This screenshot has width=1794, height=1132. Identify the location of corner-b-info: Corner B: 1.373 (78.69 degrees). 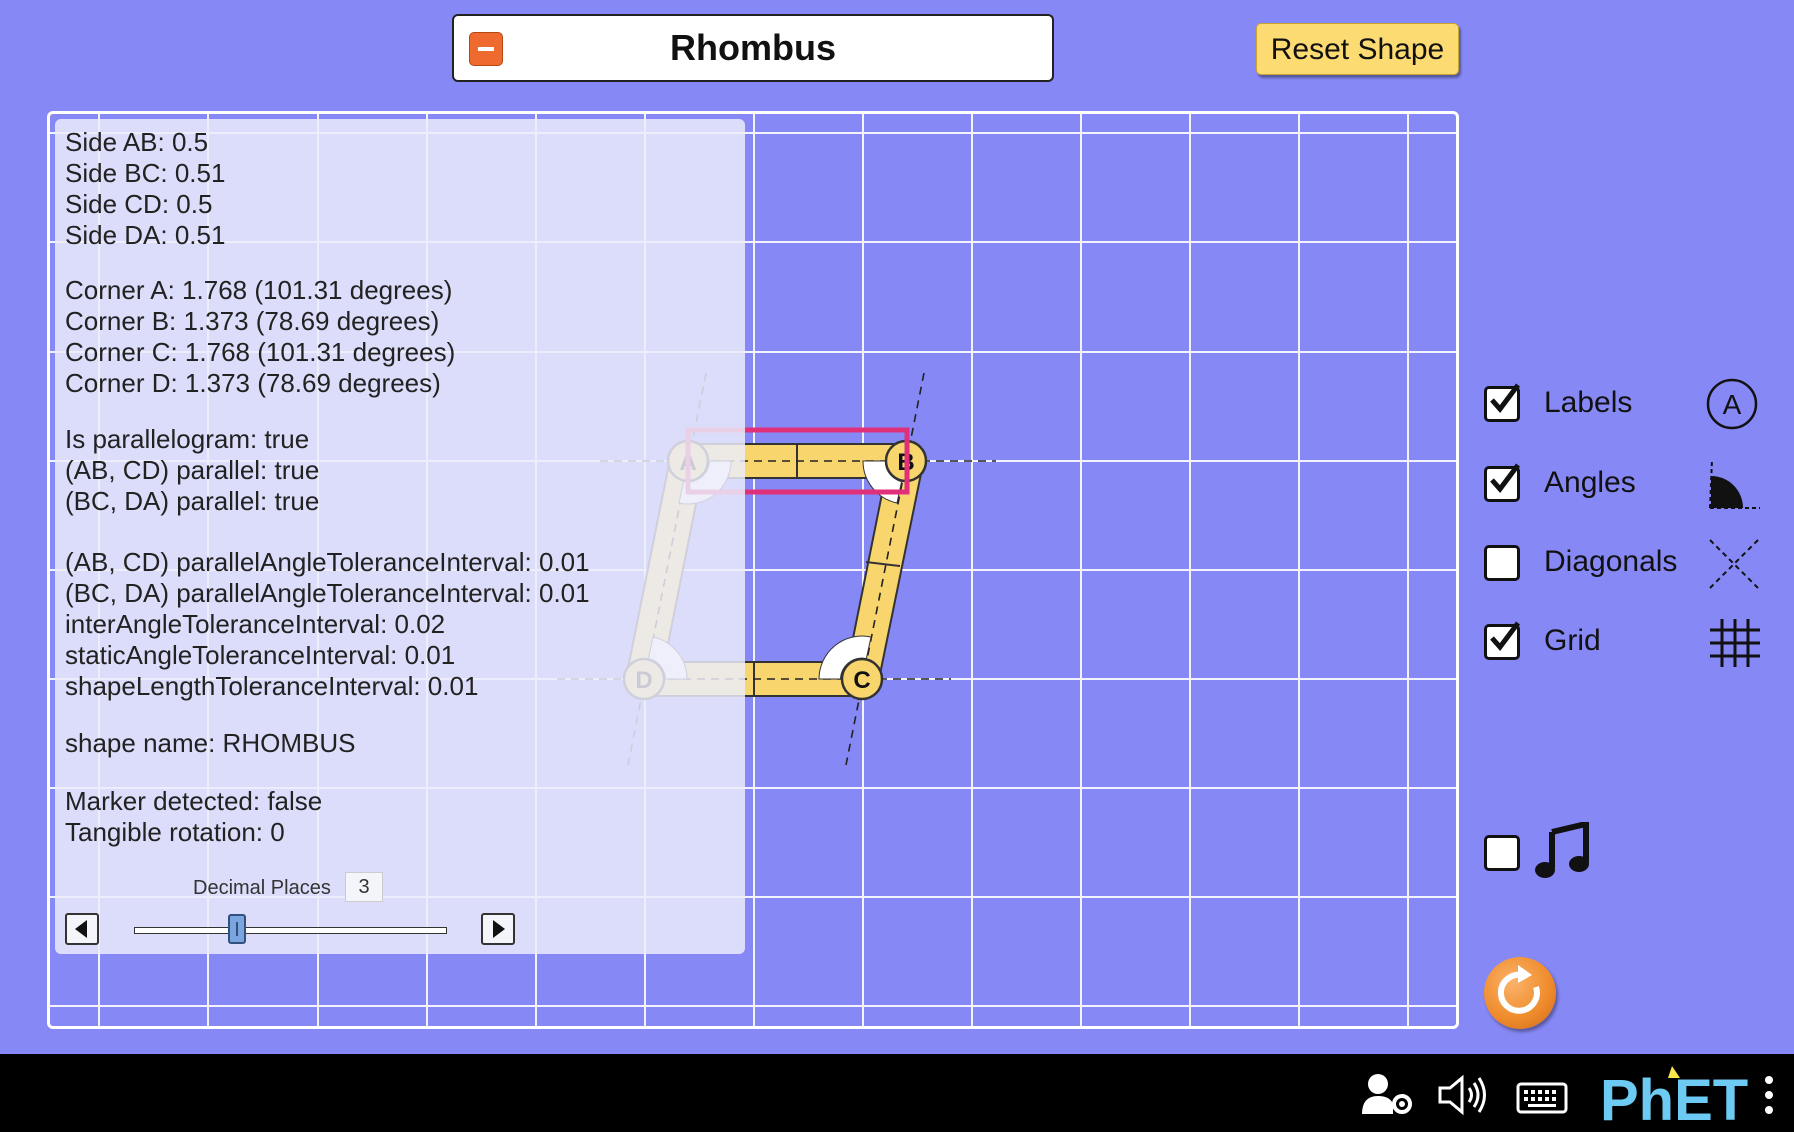
(252, 321).